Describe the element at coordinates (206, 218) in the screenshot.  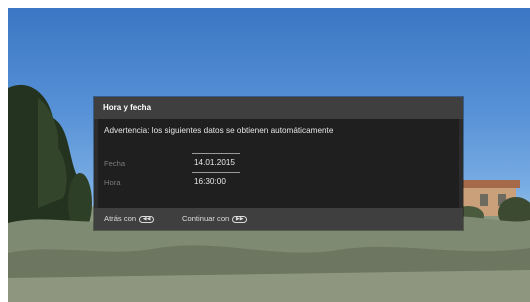
I see `continue-label: Continuar con` at that location.